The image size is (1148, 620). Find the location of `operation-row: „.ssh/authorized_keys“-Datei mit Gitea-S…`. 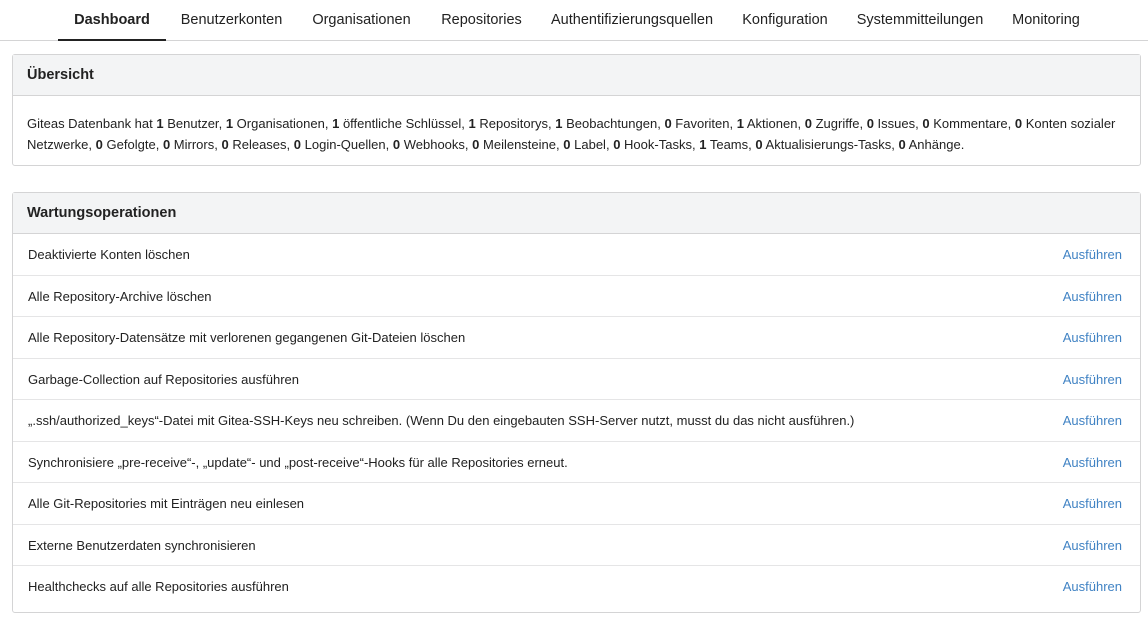

operation-row: „.ssh/authorized_keys“-Datei mit Gitea-S… is located at coordinates (576, 421).